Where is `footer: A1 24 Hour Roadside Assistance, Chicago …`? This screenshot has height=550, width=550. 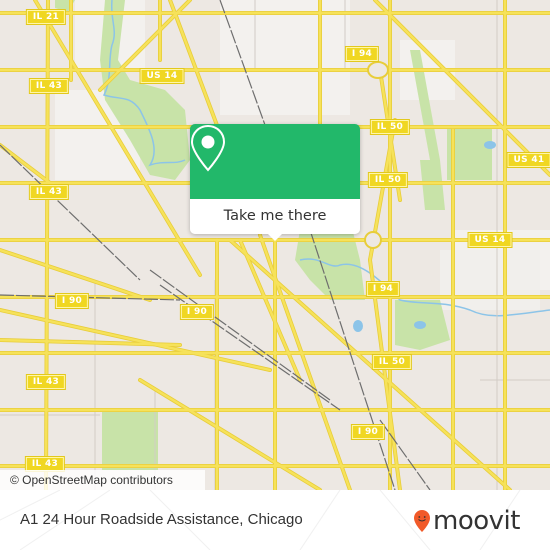 footer: A1 24 Hour Roadside Assistance, Chicago … is located at coordinates (275, 520).